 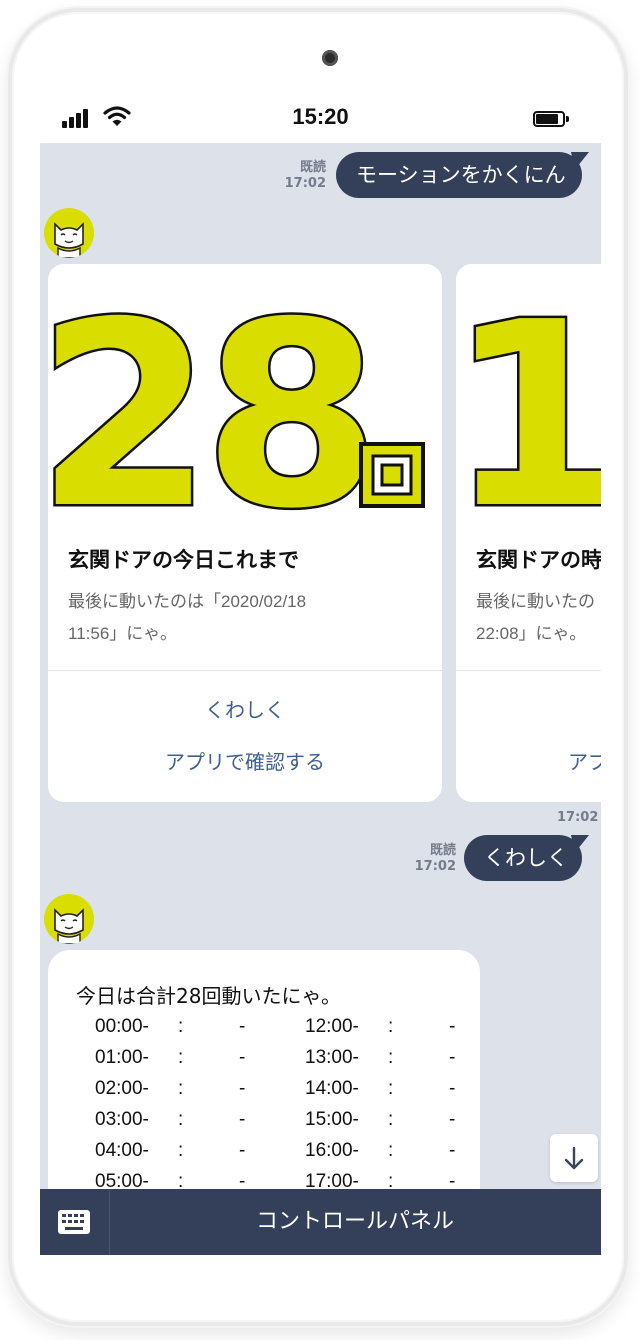 I want to click on count-hero-image: 1, so click(x=528, y=400).